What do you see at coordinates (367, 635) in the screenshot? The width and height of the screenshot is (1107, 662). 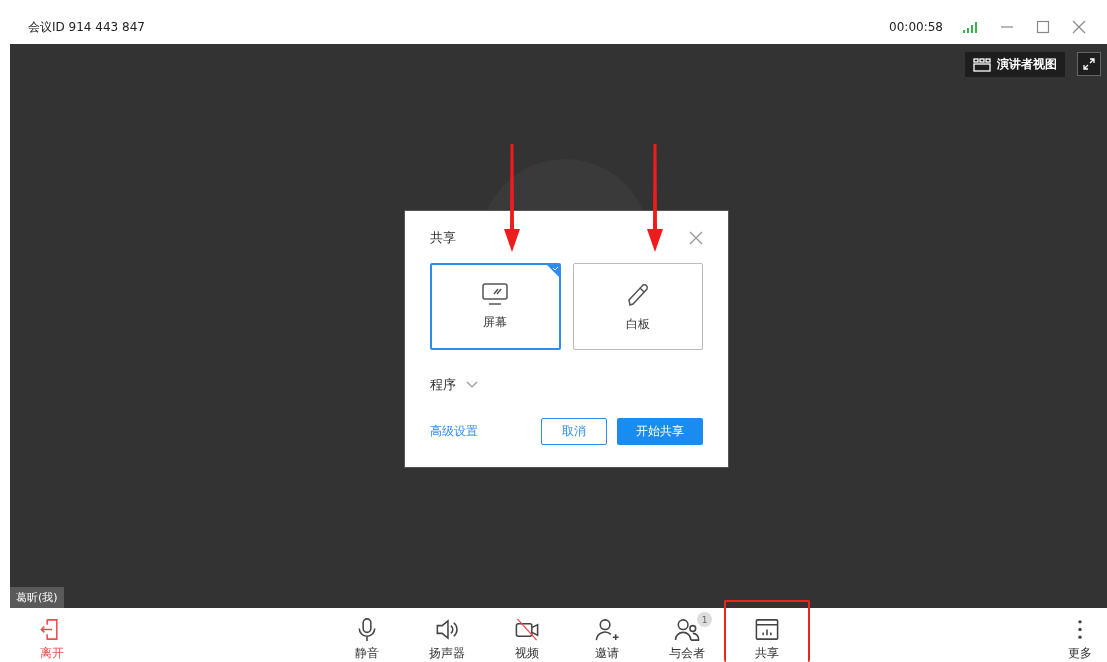 I see `toolbar-button: 静音` at bounding box center [367, 635].